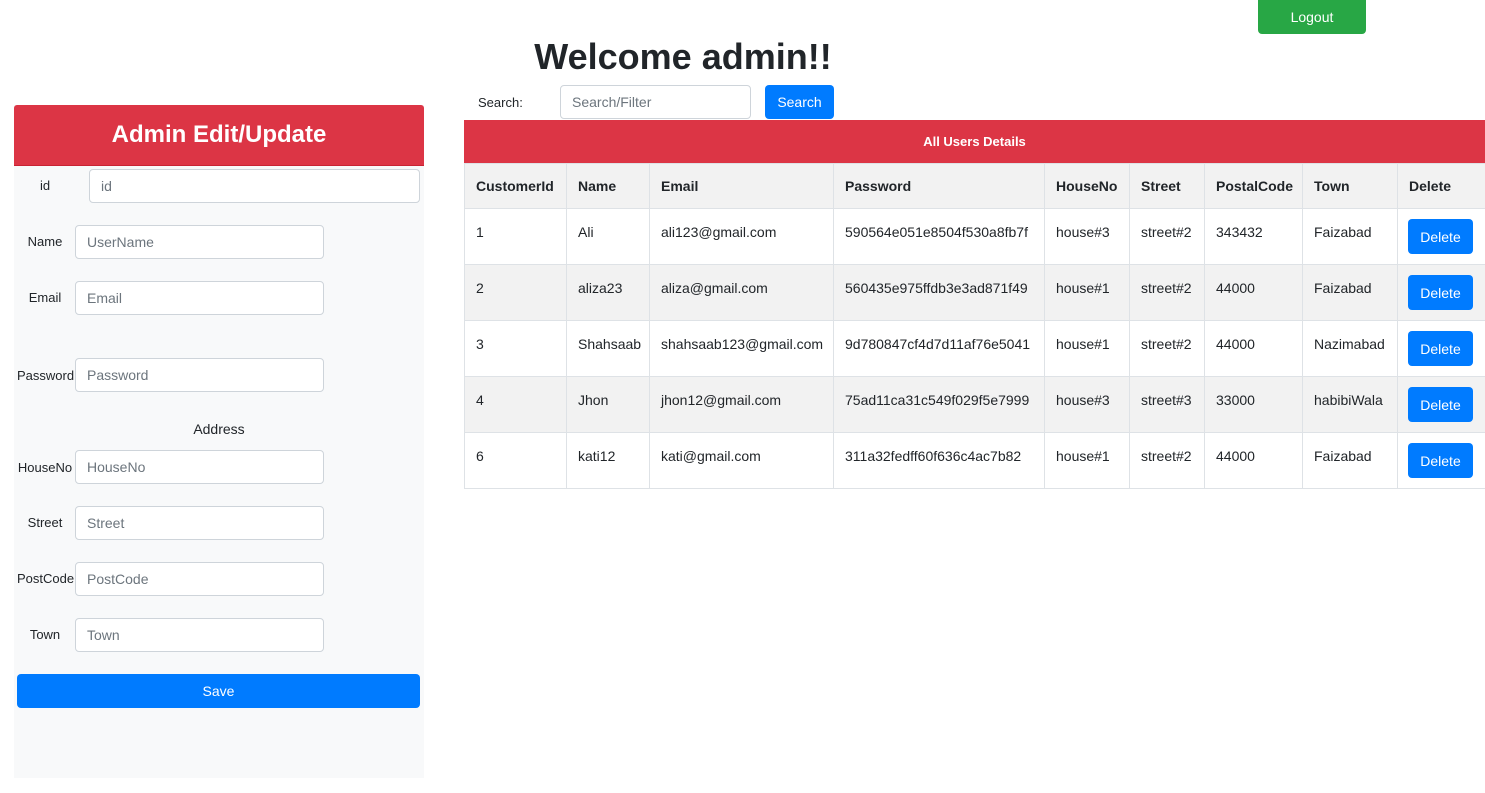 The image size is (1485, 793). What do you see at coordinates (939, 404) in the screenshot?
I see `cell-password: 75ad11ca31c549f029f5e7999` at bounding box center [939, 404].